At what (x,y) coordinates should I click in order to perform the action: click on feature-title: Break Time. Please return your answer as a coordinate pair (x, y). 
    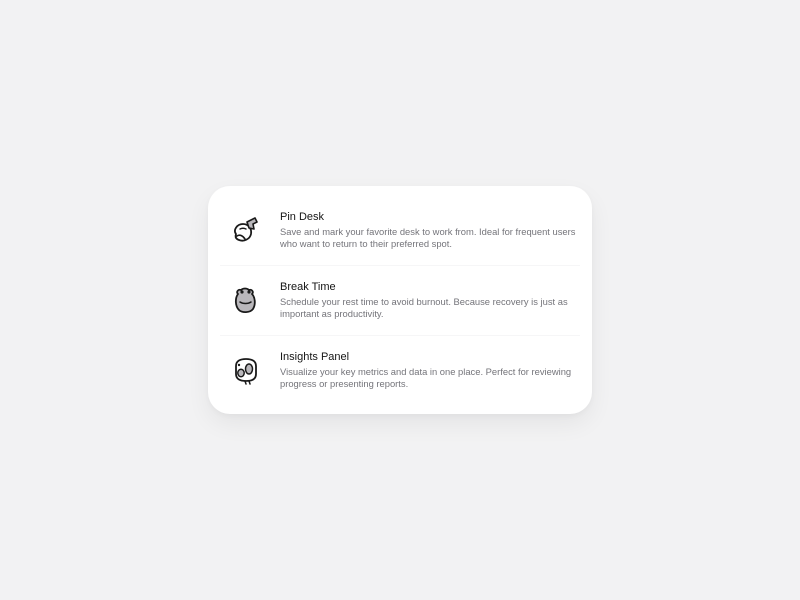
    Looking at the image, I should click on (308, 287).